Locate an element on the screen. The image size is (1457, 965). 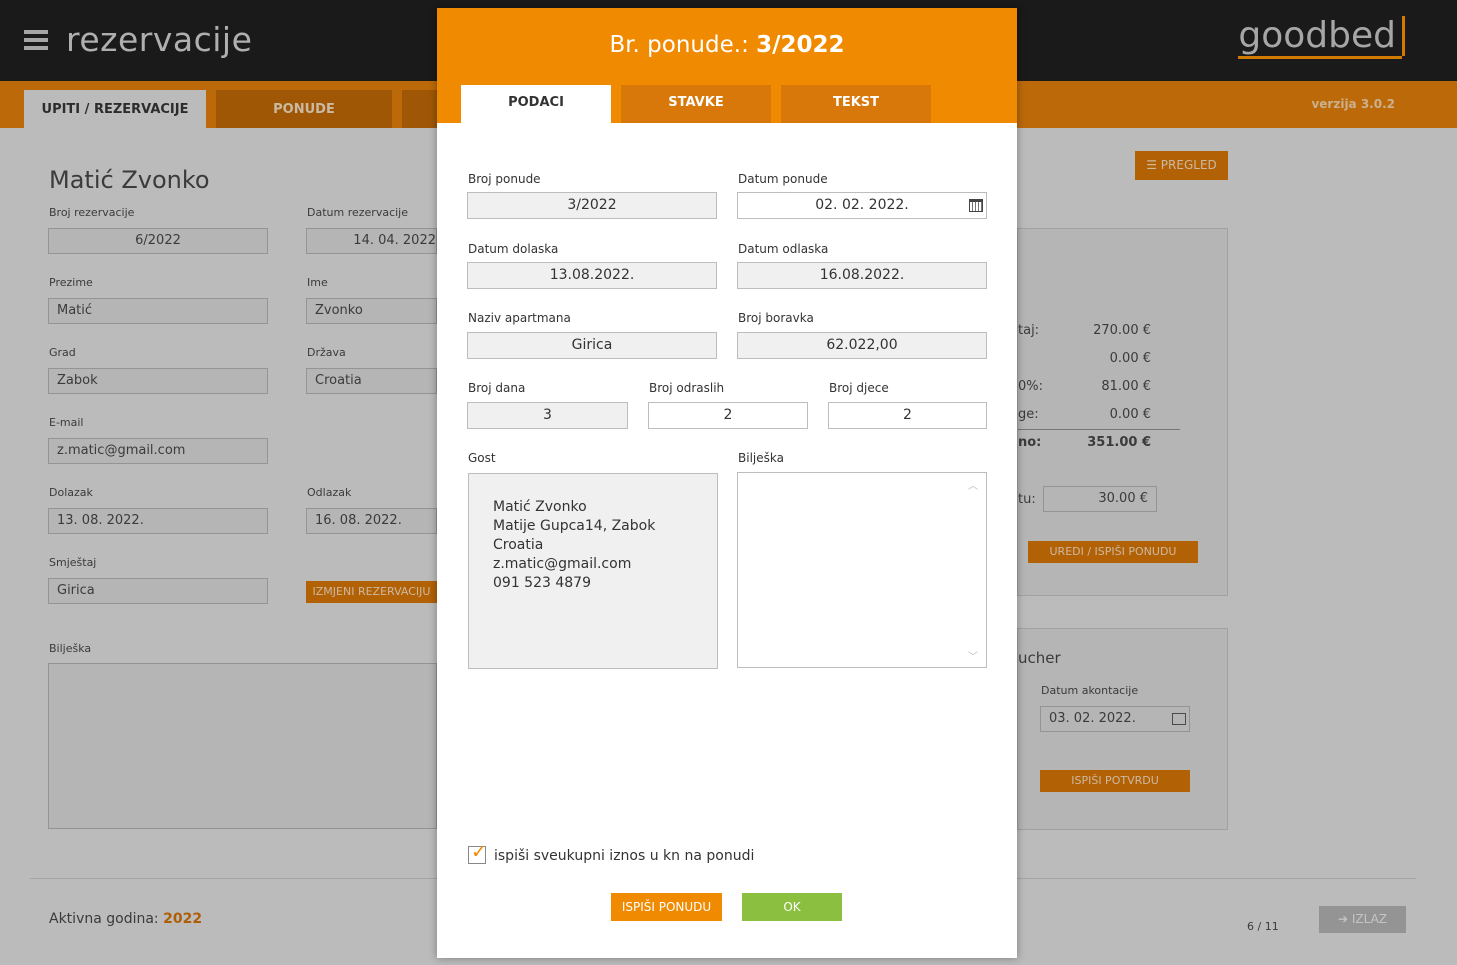
dialog-title: Br. ponude.: 3/2022 is located at coordinates (727, 45).